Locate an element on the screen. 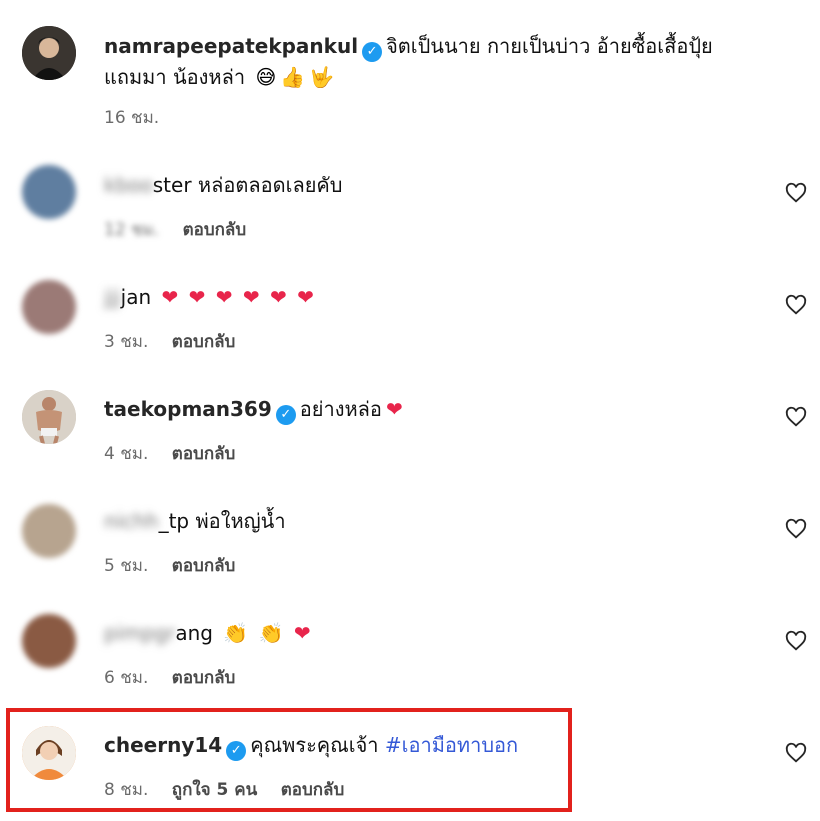 The image size is (820, 821). username-blurred: nichh is located at coordinates (131, 521).